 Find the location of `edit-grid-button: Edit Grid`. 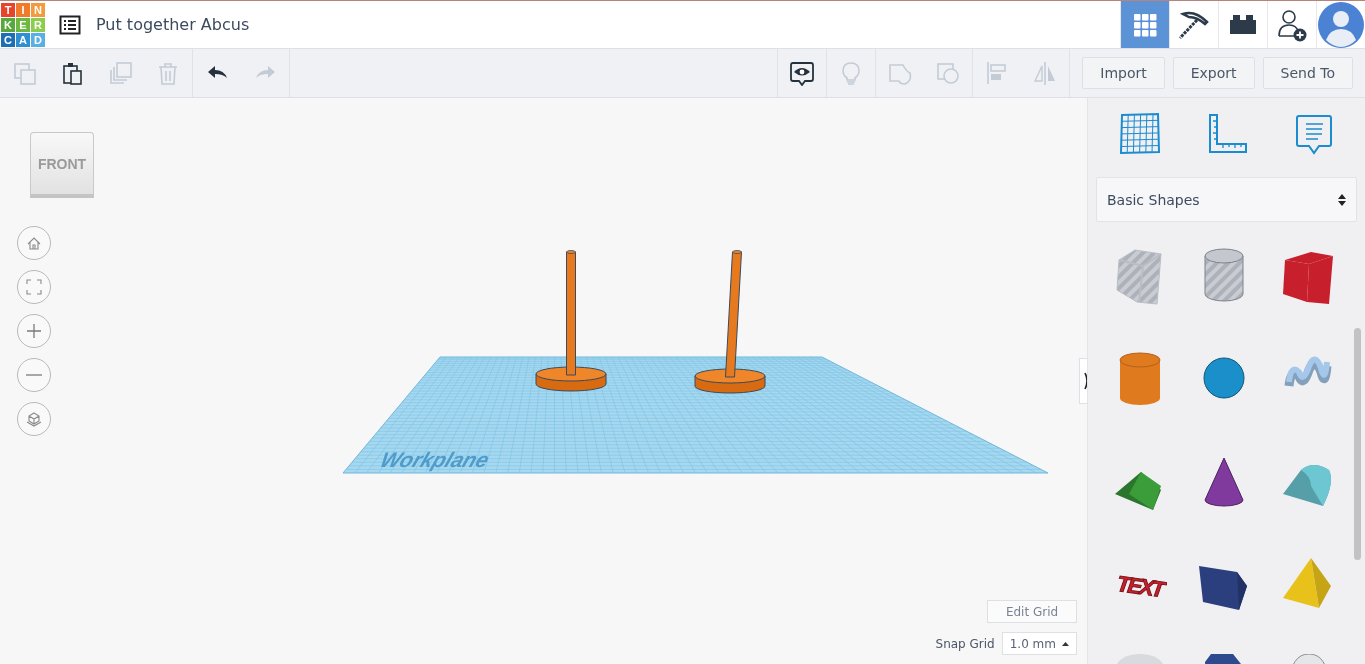

edit-grid-button: Edit Grid is located at coordinates (1032, 611).